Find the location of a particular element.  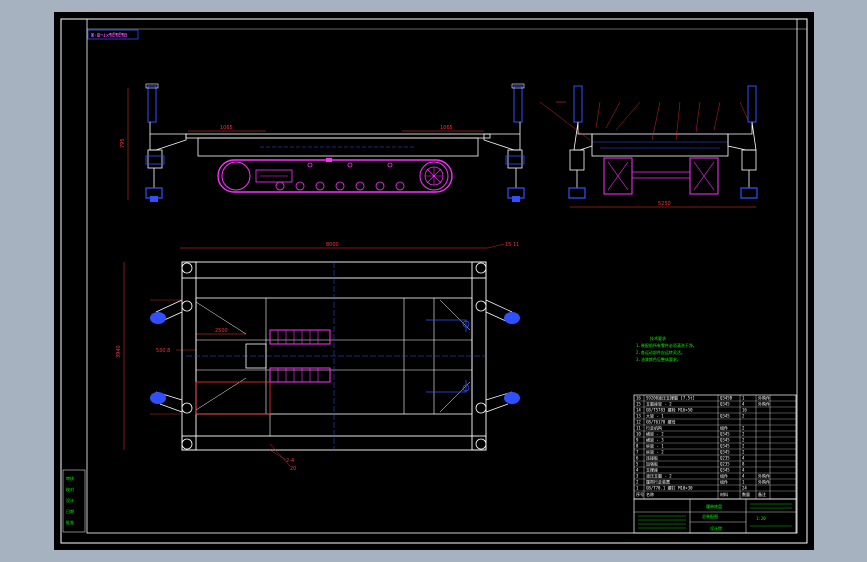

bom-cell-no: 15 is located at coordinates (638, 404).